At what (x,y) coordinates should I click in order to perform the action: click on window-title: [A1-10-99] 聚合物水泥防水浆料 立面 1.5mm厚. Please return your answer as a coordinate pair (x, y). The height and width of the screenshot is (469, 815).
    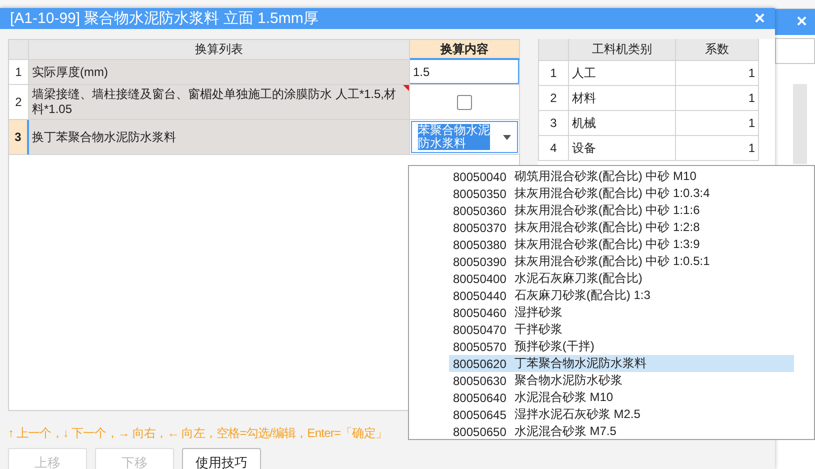
    Looking at the image, I should click on (165, 18).